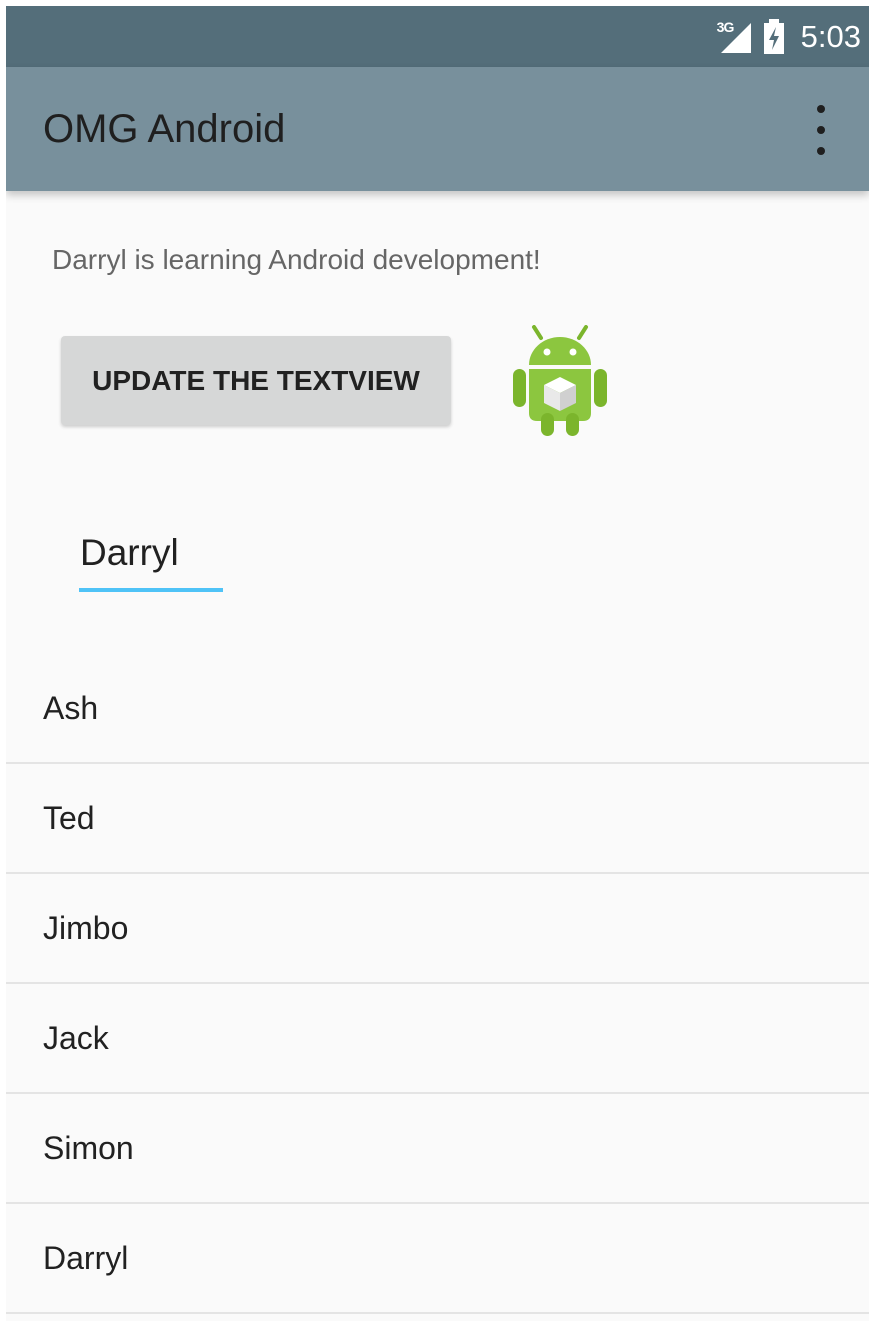 Image resolution: width=869 pixels, height=1321 pixels. I want to click on list-item: Darryl, so click(437, 1259).